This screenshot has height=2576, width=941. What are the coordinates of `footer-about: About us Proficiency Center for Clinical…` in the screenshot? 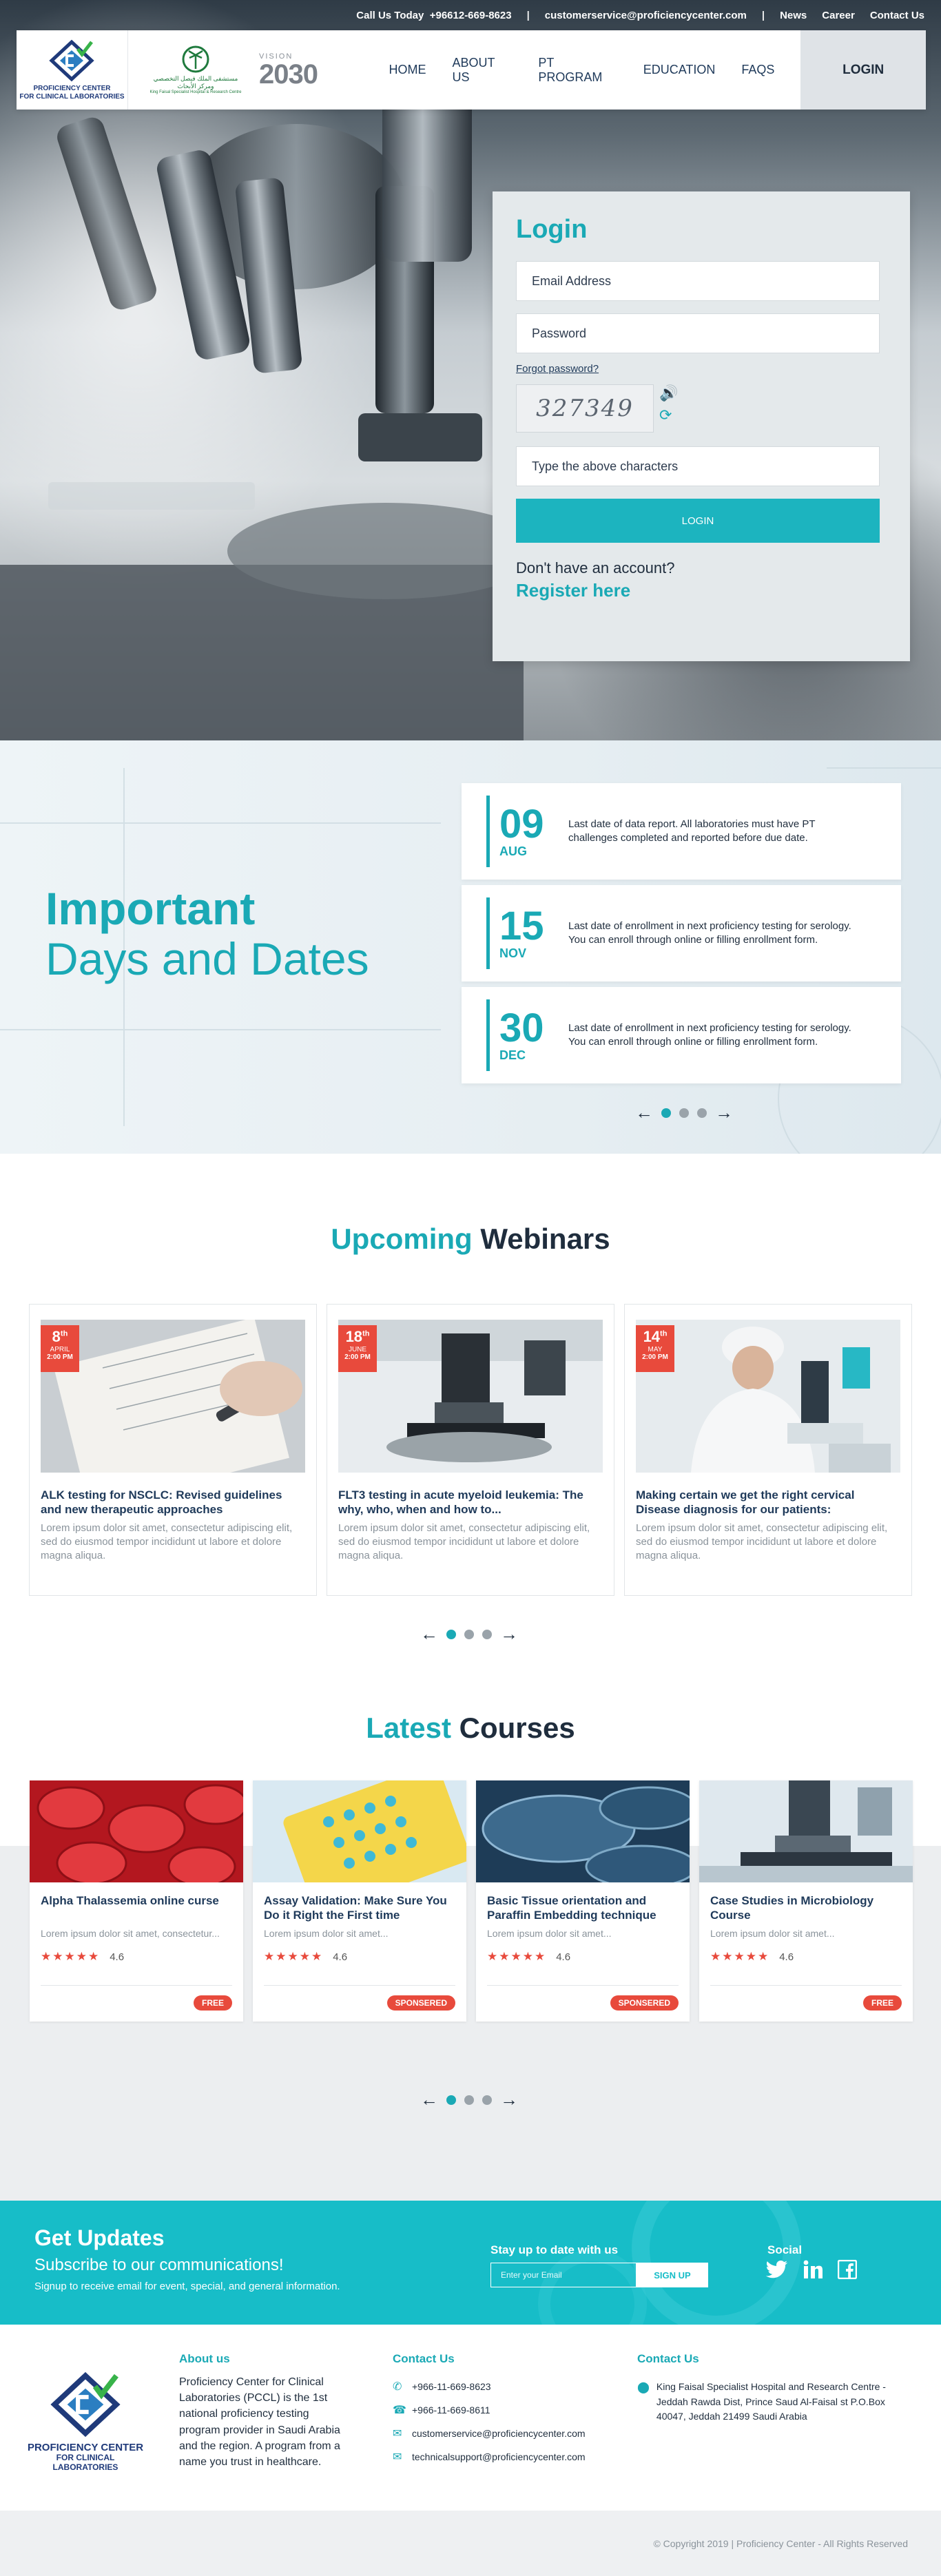 It's located at (262, 2411).